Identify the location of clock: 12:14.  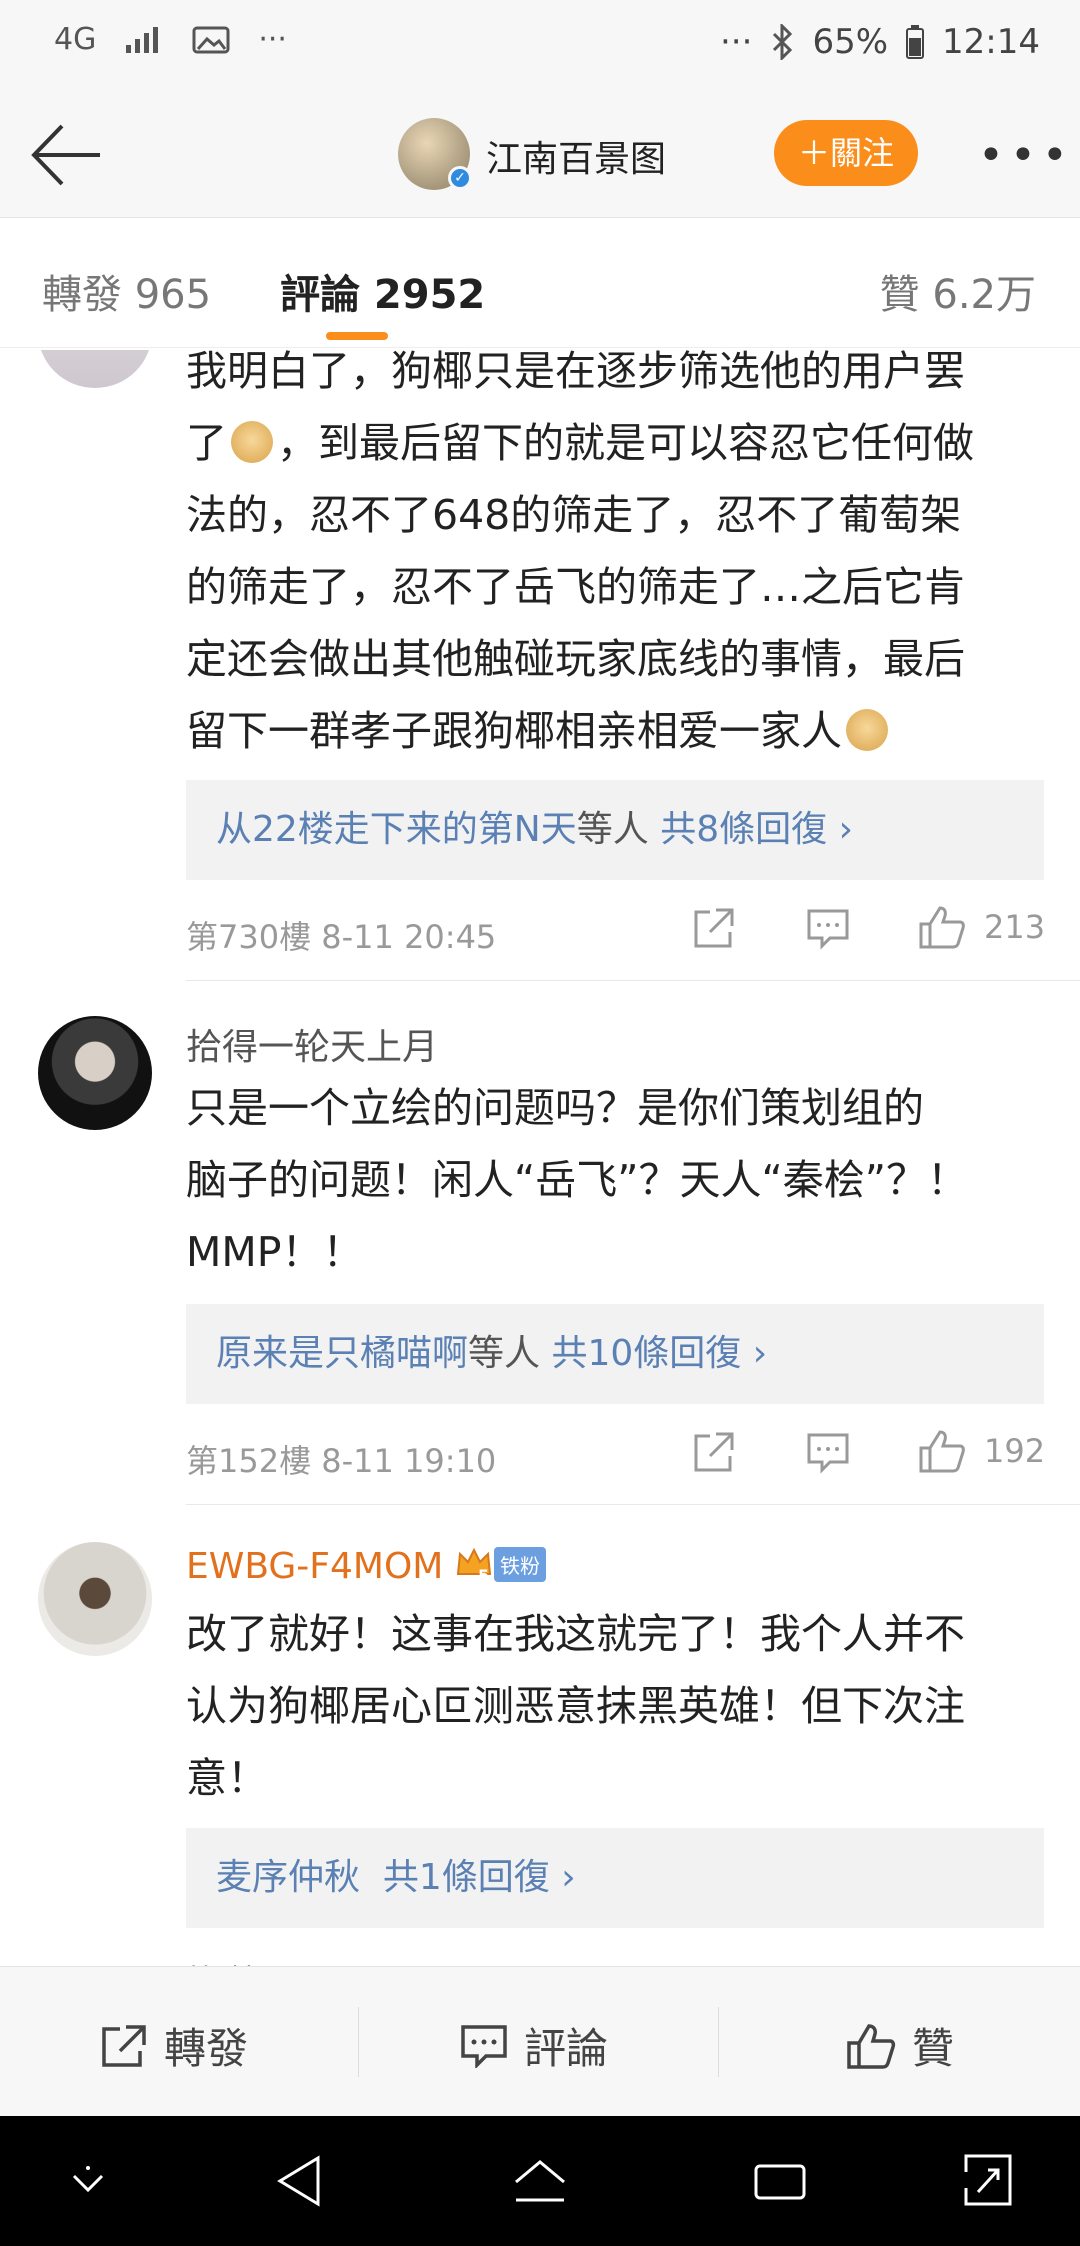
(991, 42).